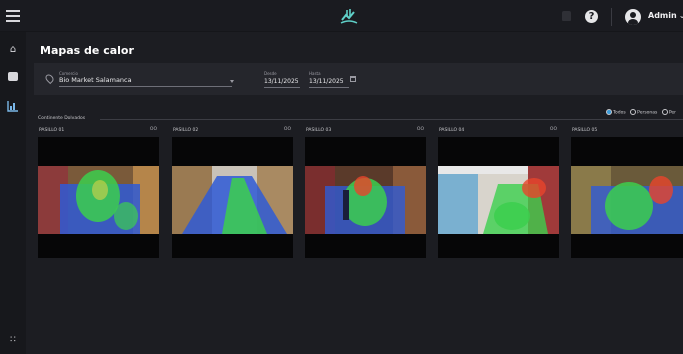  I want to click on camera-name: PASILLO 01, so click(52, 130).